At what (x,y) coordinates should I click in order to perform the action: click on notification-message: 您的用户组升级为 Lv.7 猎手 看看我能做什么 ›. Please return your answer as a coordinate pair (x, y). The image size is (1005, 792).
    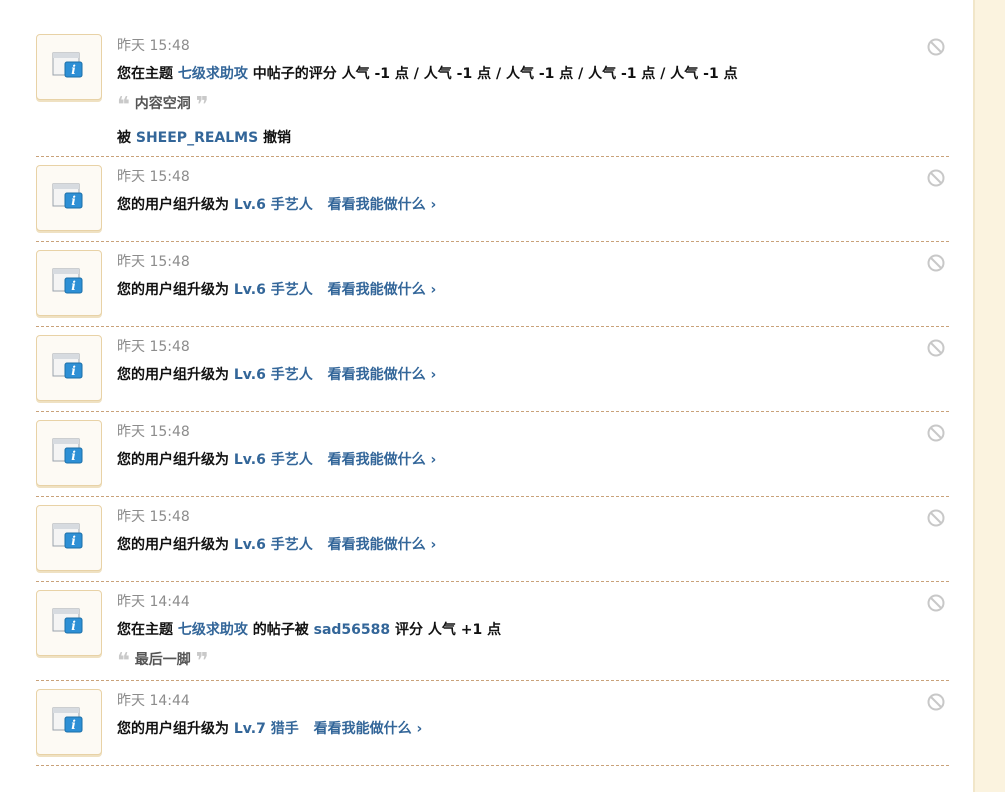
    Looking at the image, I should click on (533, 729).